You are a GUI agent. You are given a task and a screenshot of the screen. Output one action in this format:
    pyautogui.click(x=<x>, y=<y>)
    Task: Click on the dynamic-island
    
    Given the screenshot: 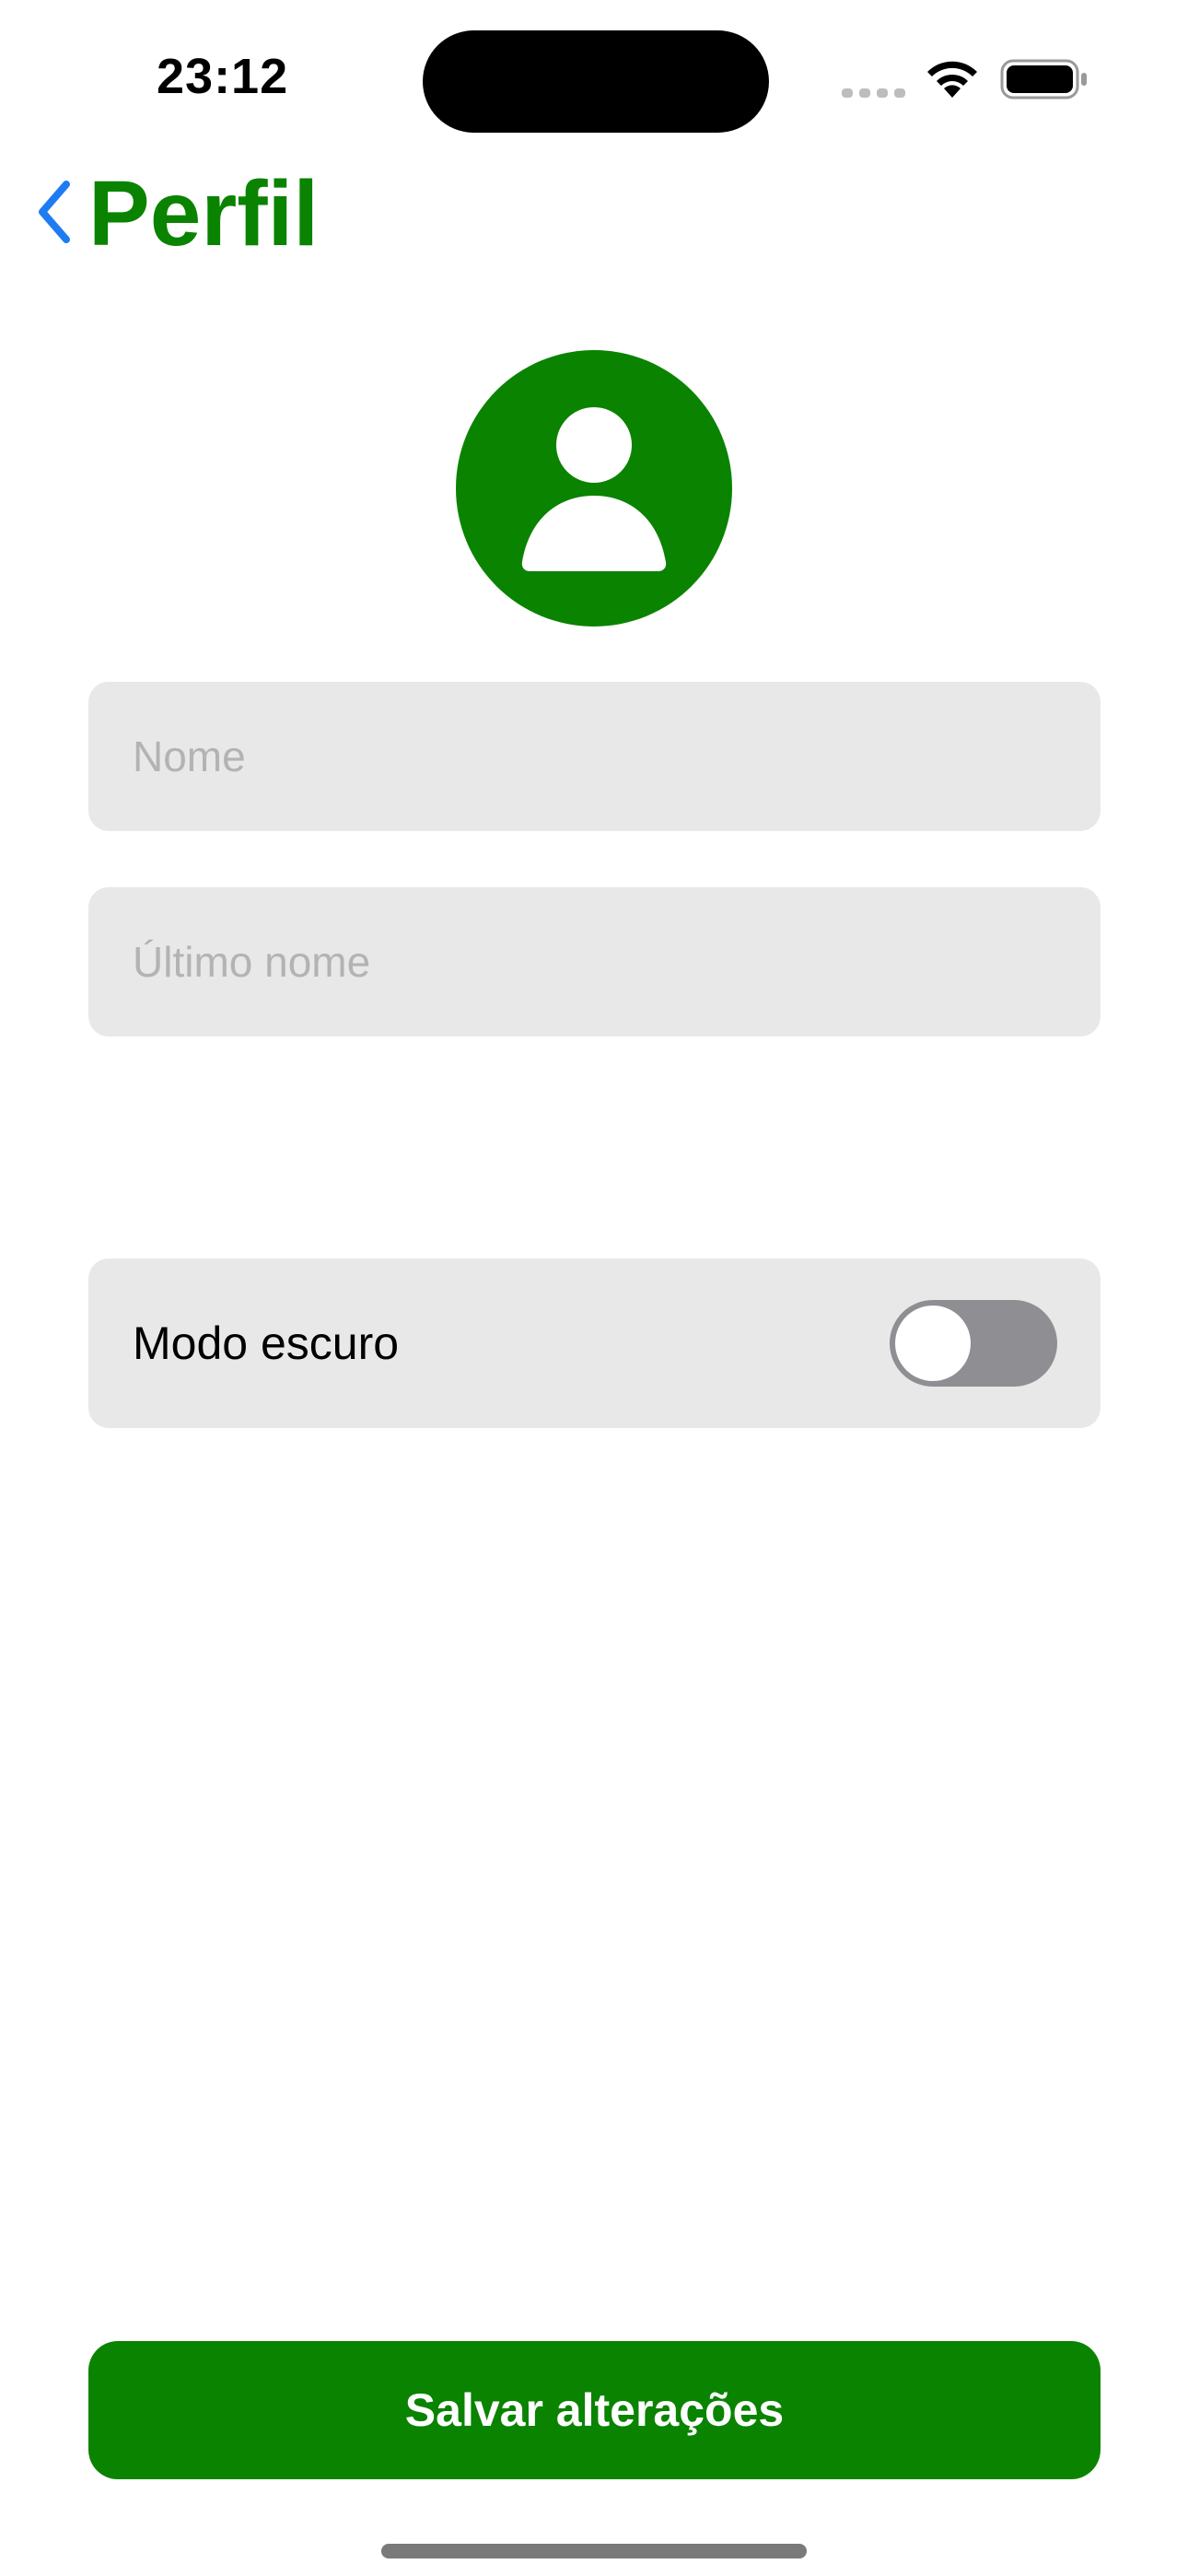 What is the action you would take?
    pyautogui.click(x=596, y=81)
    